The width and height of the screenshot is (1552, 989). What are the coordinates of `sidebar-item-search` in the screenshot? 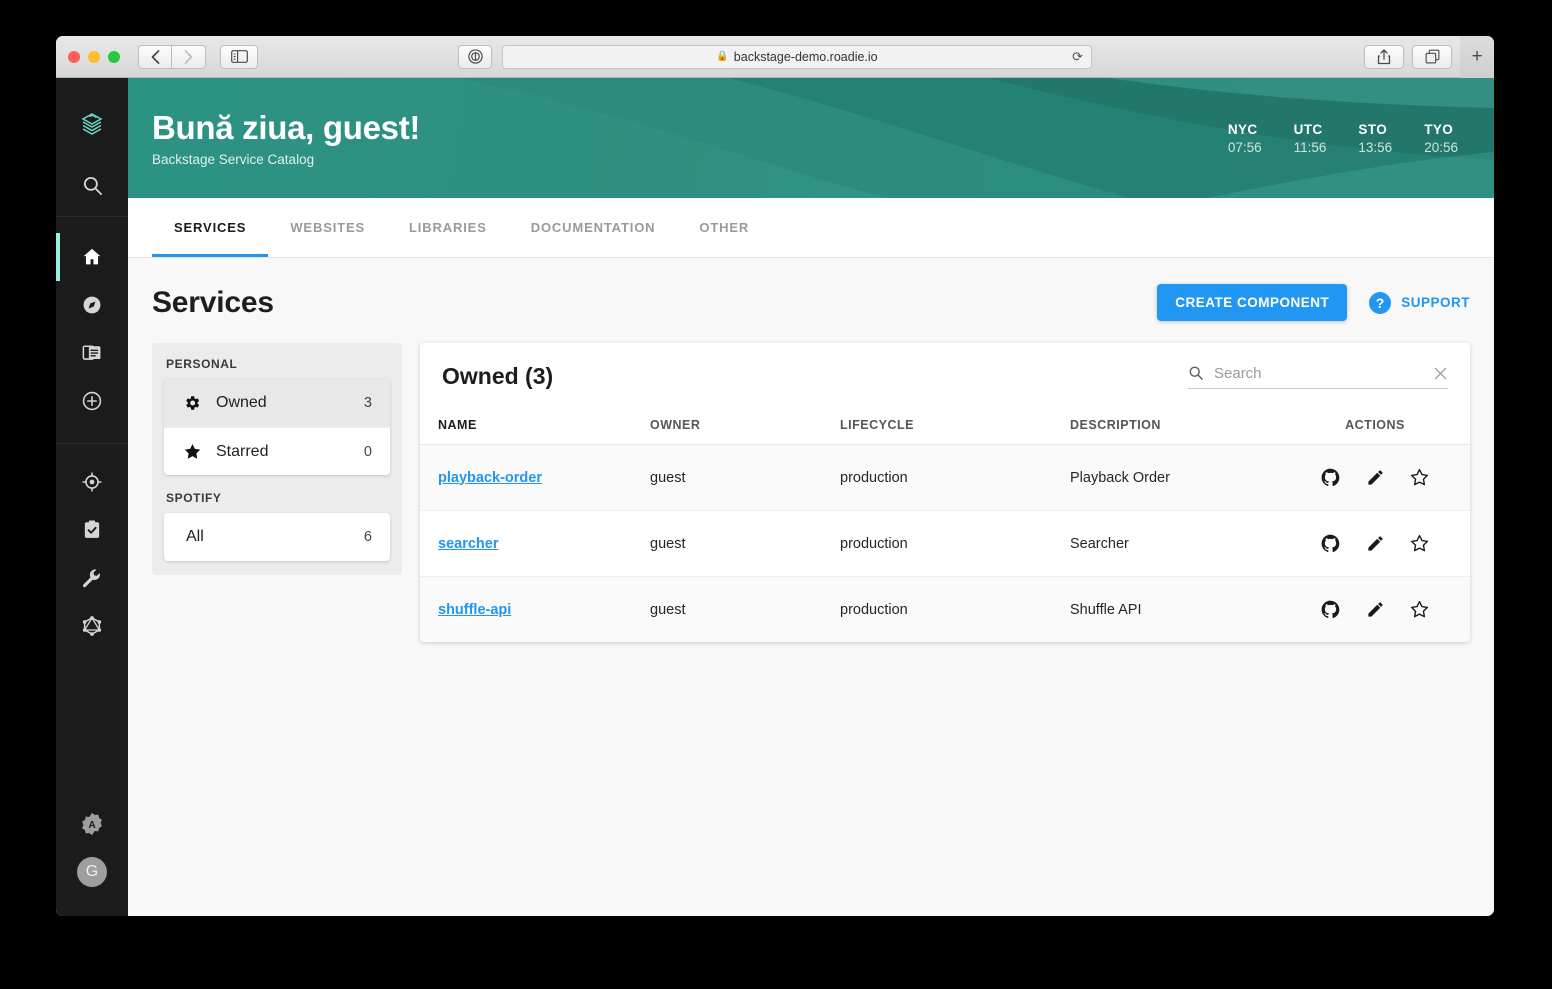 It's located at (92, 185).